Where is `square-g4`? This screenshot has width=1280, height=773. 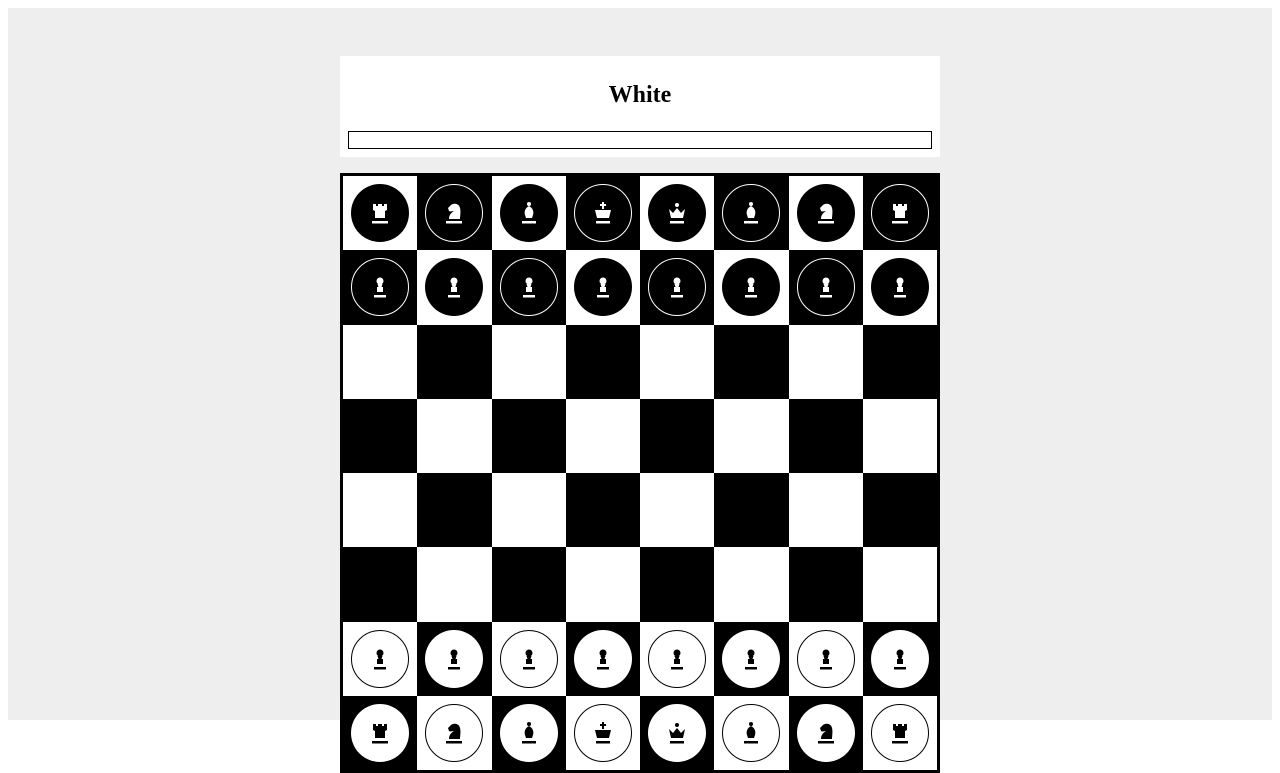 square-g4 is located at coordinates (825, 510).